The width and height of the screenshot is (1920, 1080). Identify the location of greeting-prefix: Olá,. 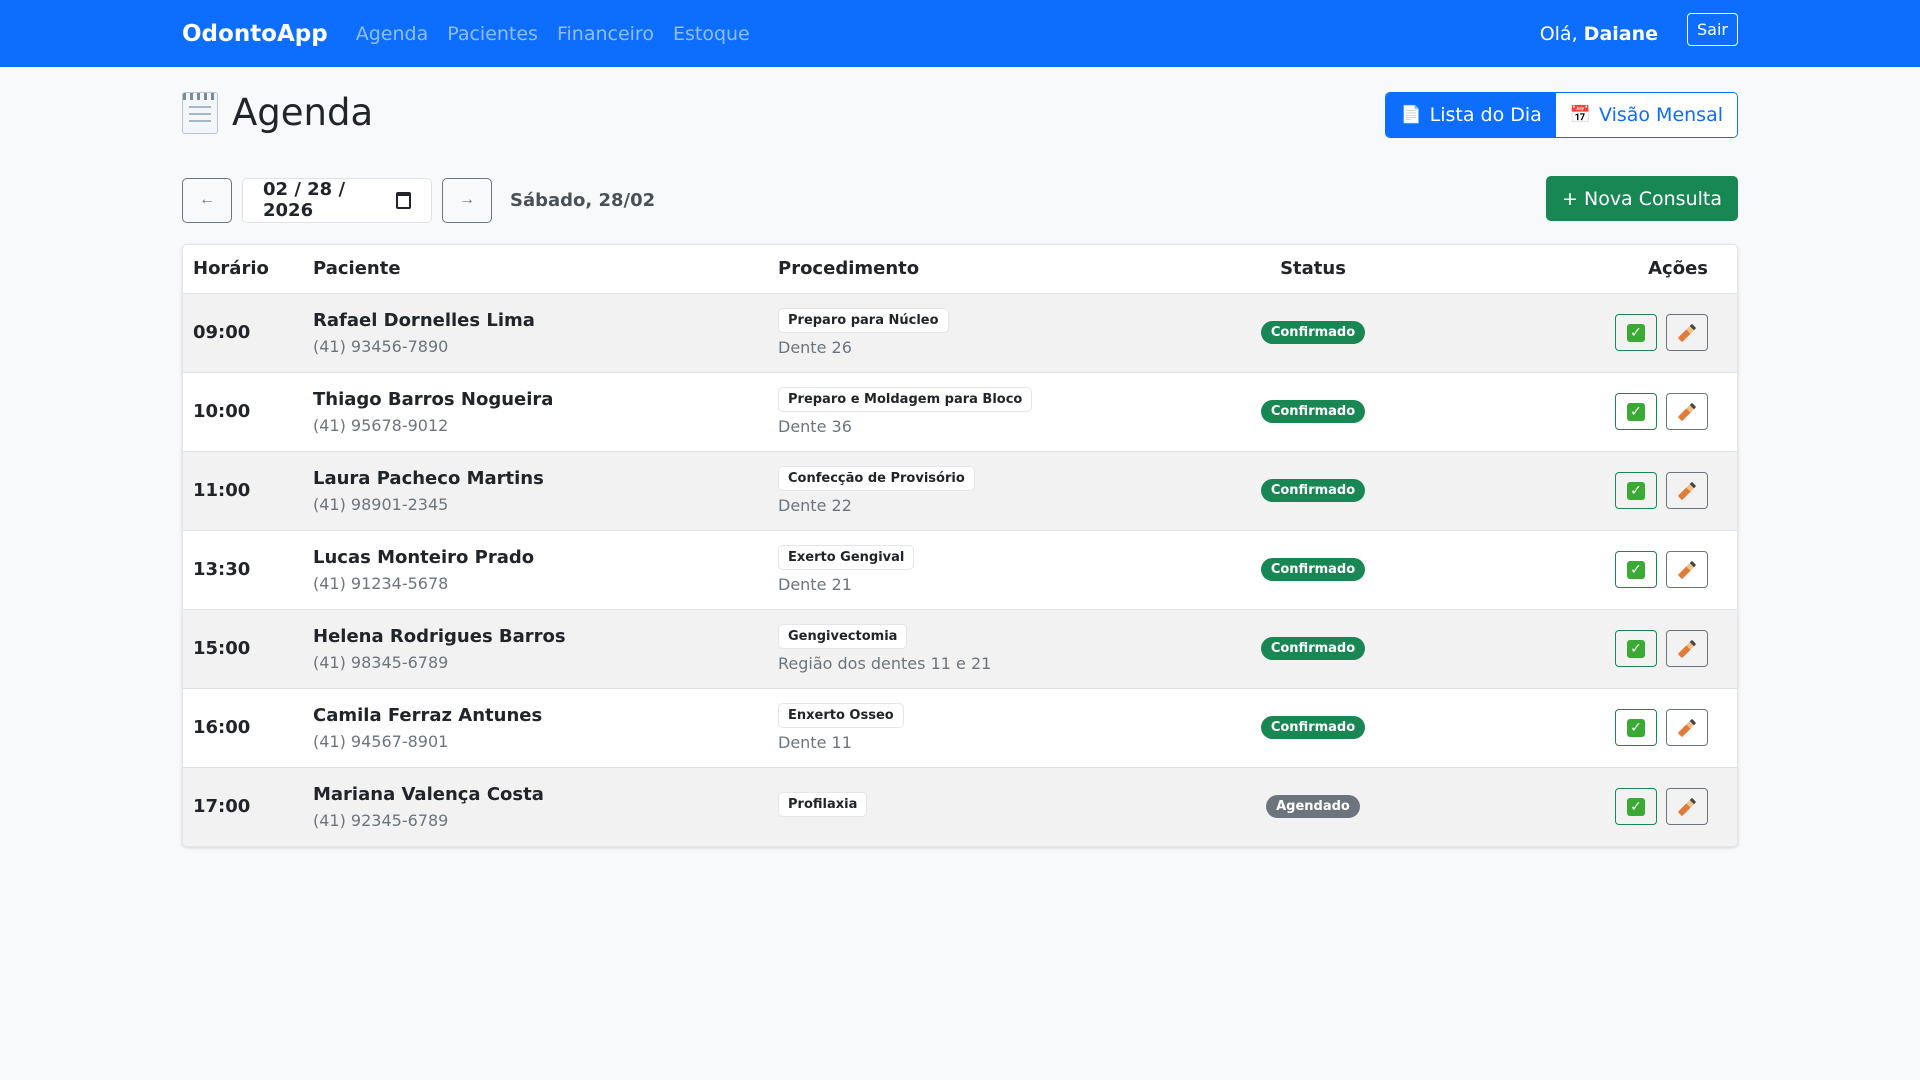
(1558, 33).